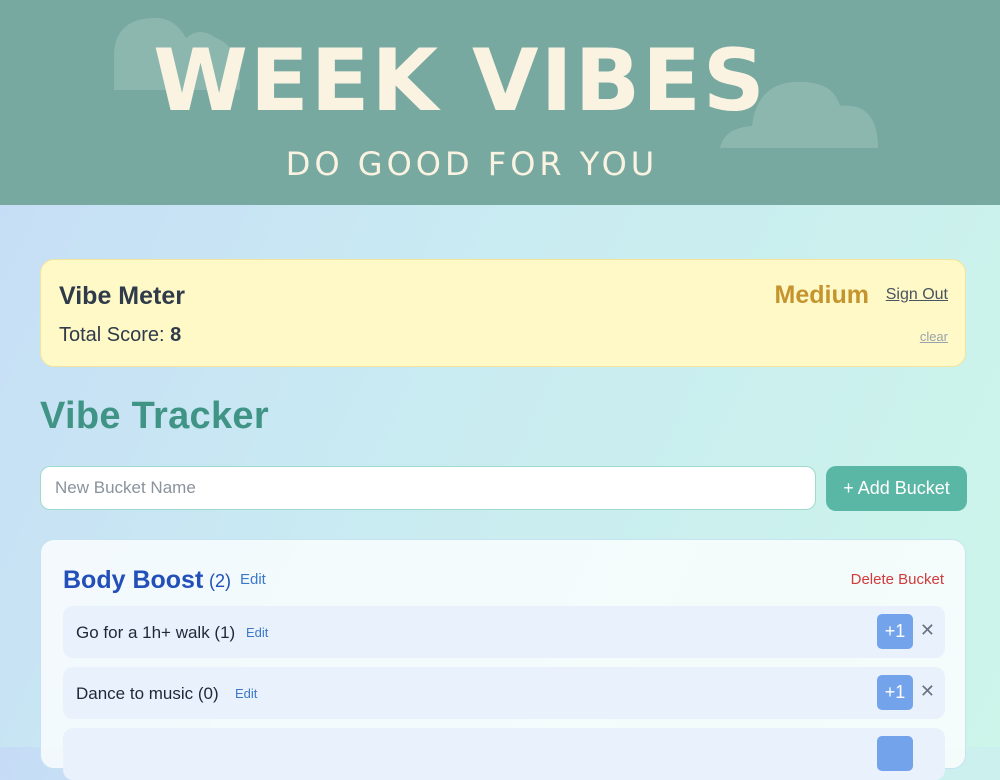  I want to click on increment-button, so click(895, 753).